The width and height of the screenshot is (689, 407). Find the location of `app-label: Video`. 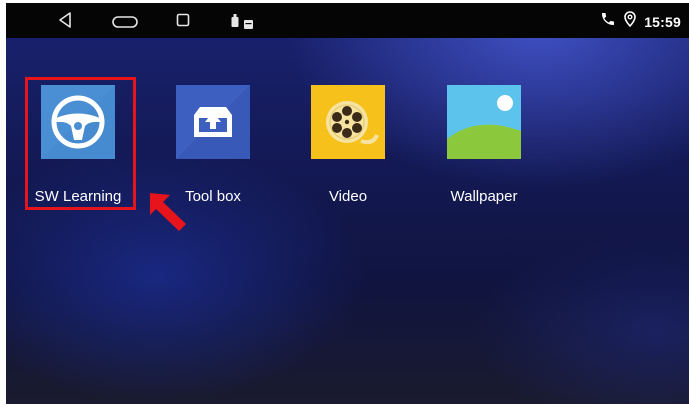

app-label: Video is located at coordinates (348, 196).